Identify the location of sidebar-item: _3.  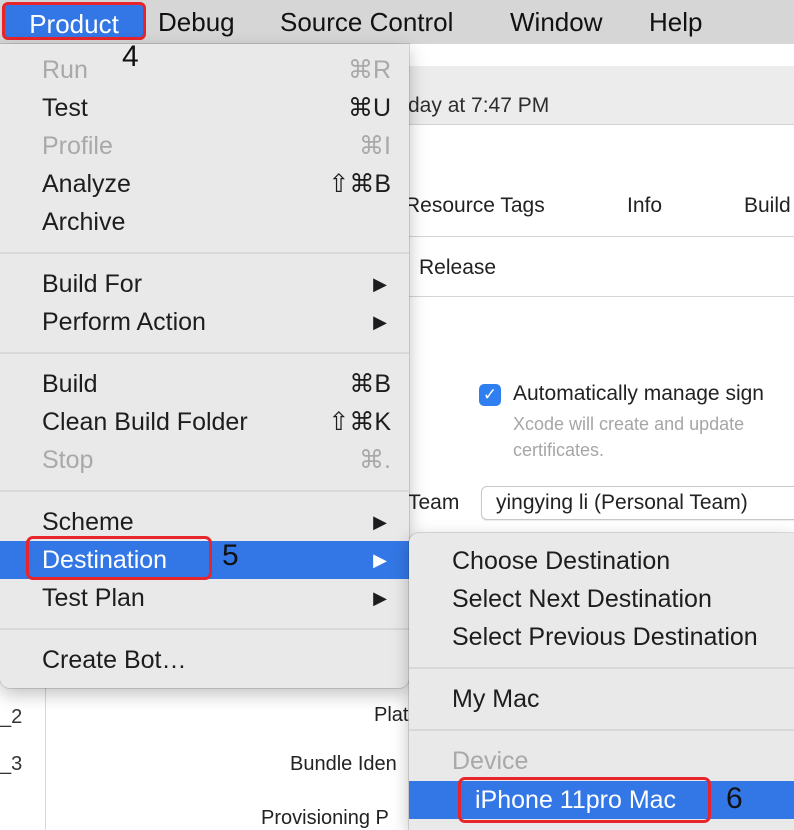
(11, 764).